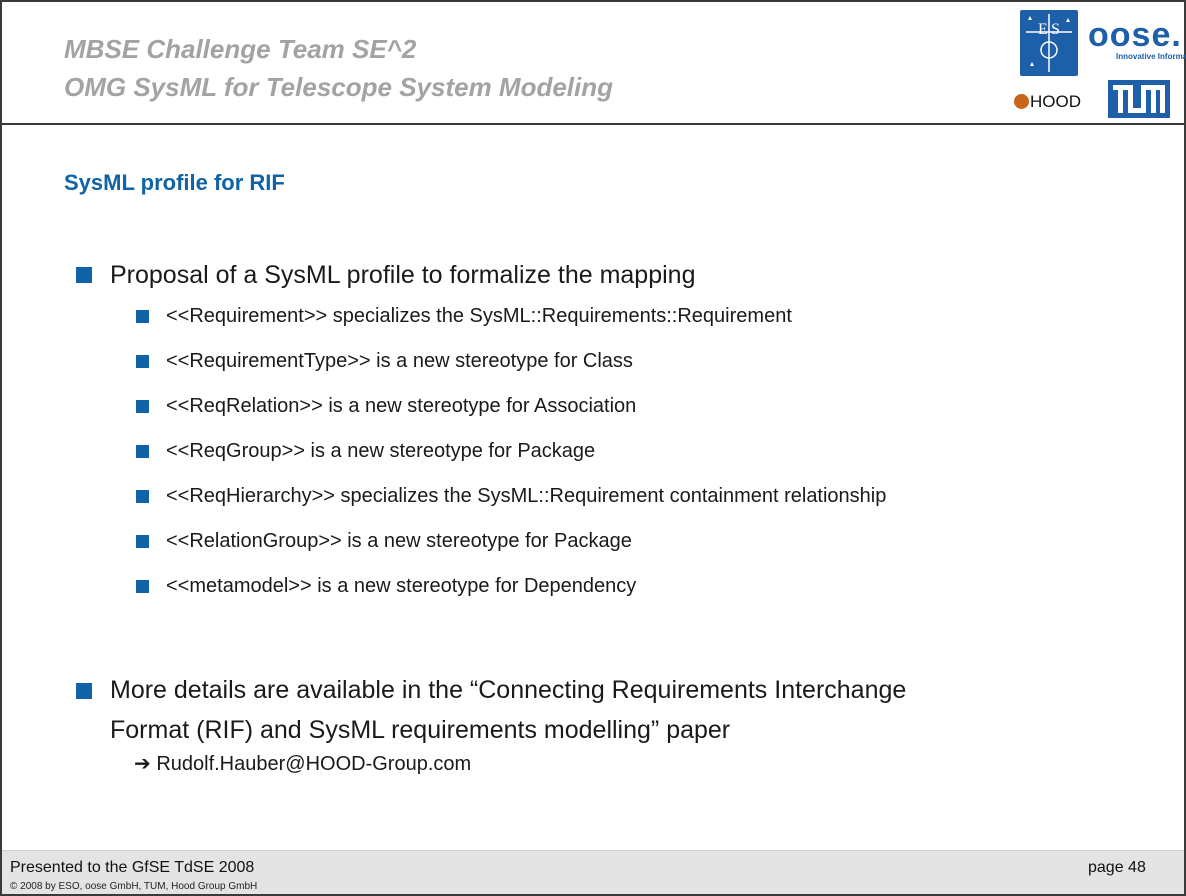 The height and width of the screenshot is (896, 1186). I want to click on slide-title: SysML profile for RIF, so click(174, 182).